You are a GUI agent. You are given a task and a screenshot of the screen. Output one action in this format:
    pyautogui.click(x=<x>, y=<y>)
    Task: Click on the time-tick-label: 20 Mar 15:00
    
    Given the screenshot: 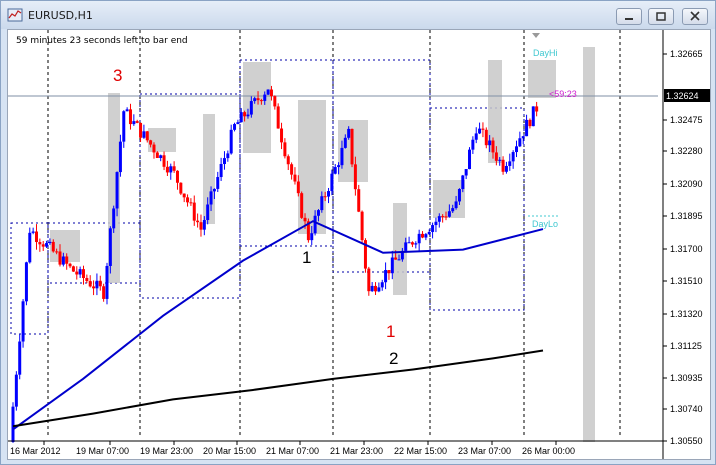 What is the action you would take?
    pyautogui.click(x=229, y=451)
    